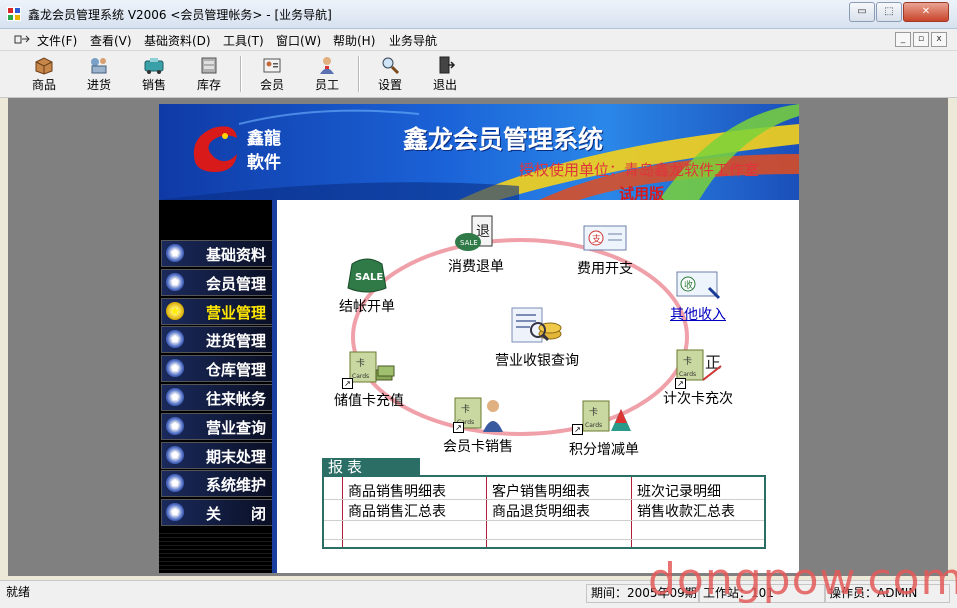 The width and height of the screenshot is (957, 608). Describe the element at coordinates (111, 40) in the screenshot. I see `menu-view: 查看(V)` at that location.